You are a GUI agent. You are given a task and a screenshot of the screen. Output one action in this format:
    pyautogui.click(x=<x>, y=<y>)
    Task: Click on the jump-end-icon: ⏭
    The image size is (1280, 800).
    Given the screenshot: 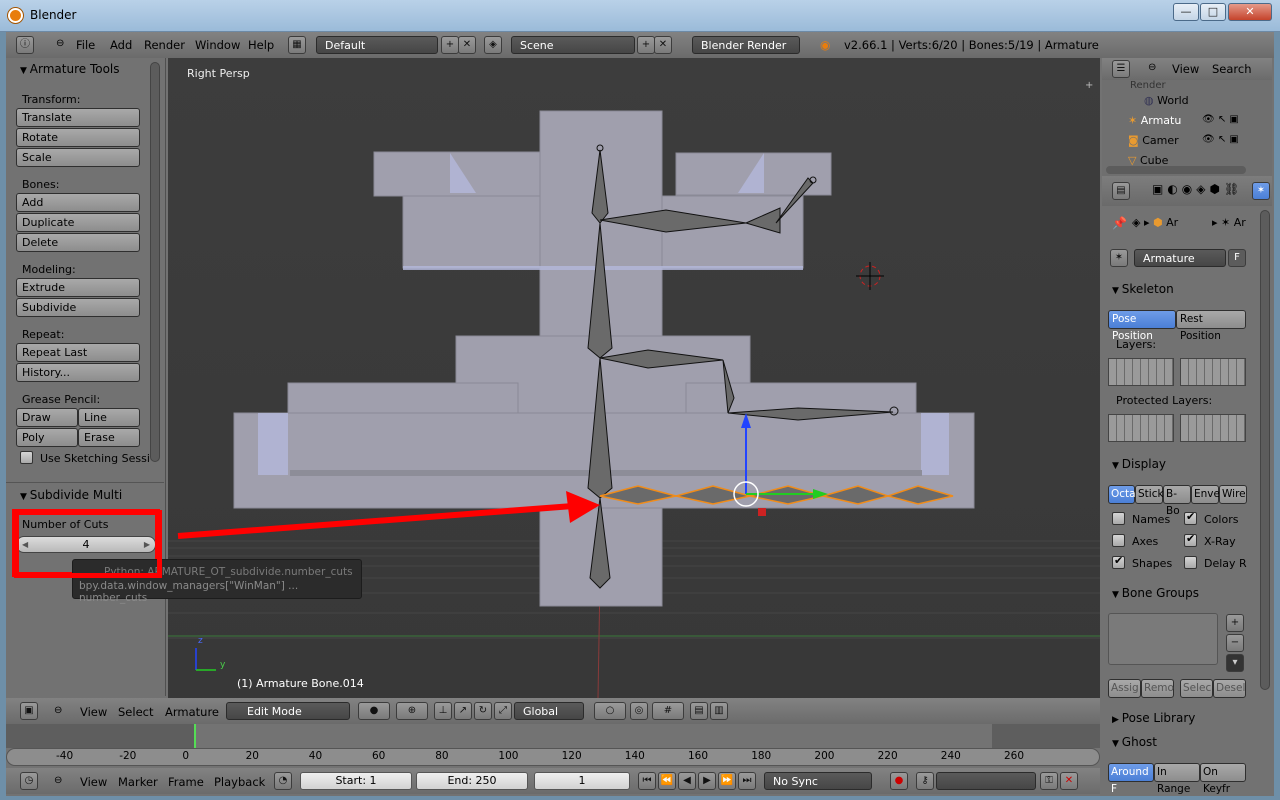 What is the action you would take?
    pyautogui.click(x=747, y=781)
    